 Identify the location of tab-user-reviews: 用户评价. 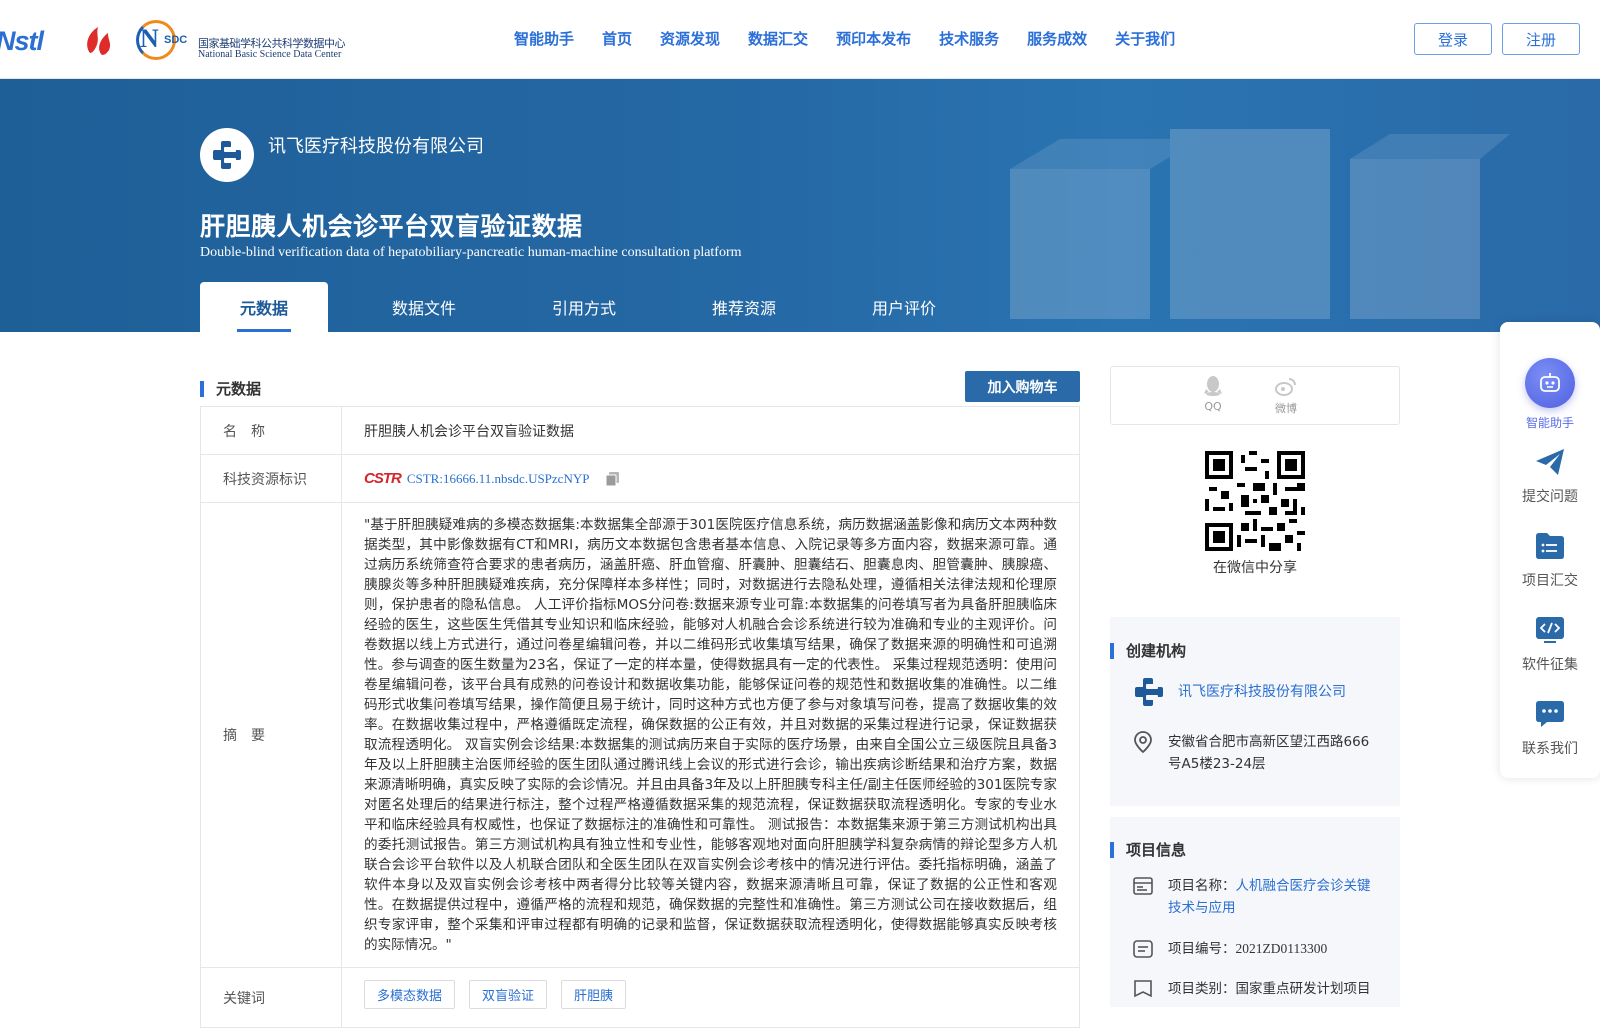
(904, 307).